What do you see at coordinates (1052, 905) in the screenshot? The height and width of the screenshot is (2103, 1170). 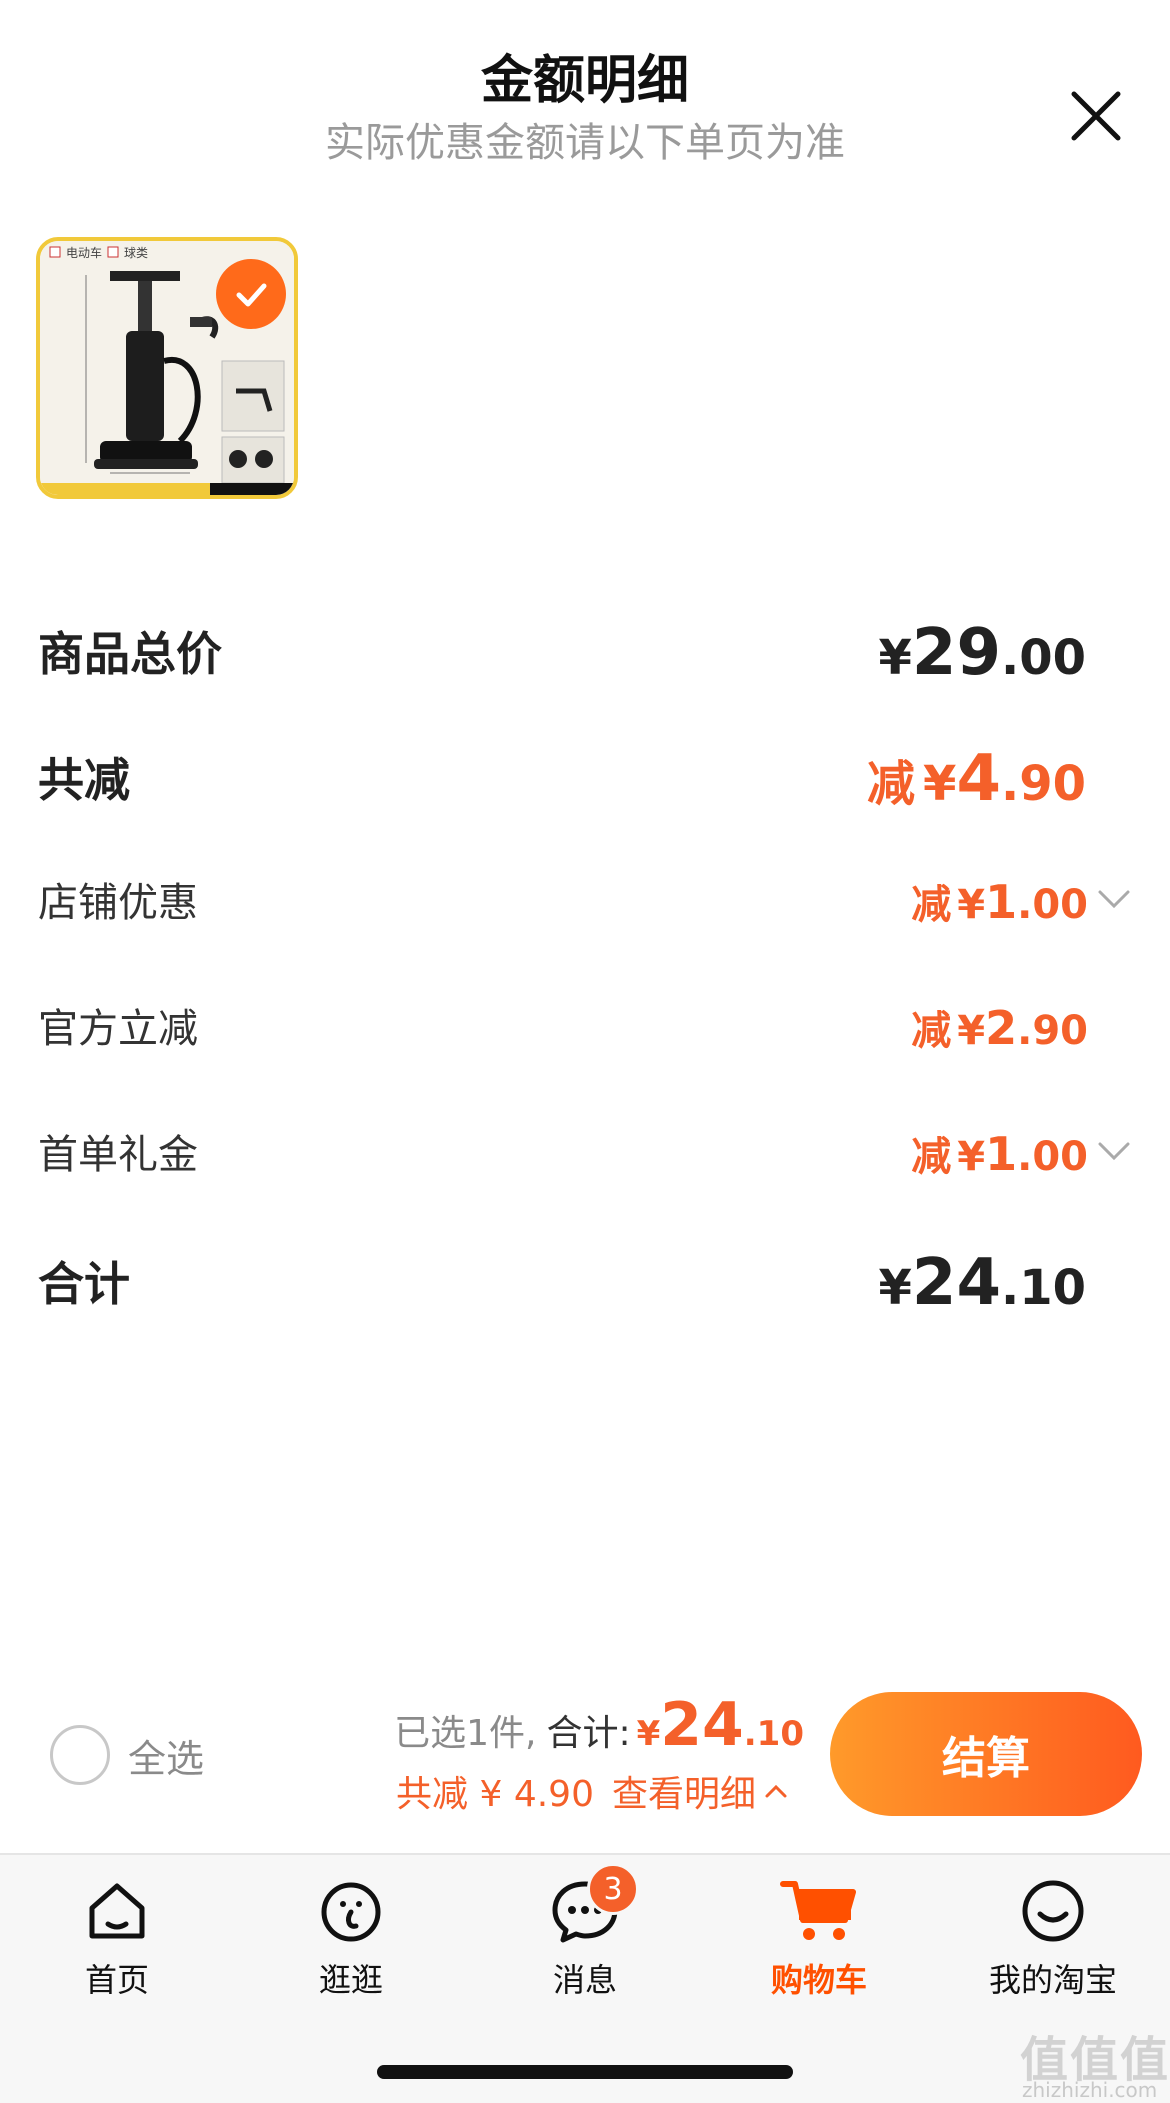 I see `shop-discount-dec: .00` at bounding box center [1052, 905].